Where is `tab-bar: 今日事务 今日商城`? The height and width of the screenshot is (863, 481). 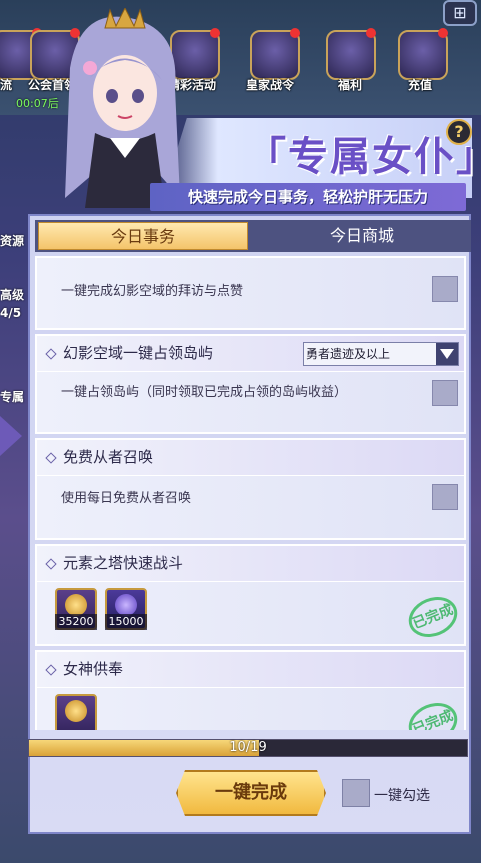 tab-bar: 今日事务 今日商城 is located at coordinates (253, 236).